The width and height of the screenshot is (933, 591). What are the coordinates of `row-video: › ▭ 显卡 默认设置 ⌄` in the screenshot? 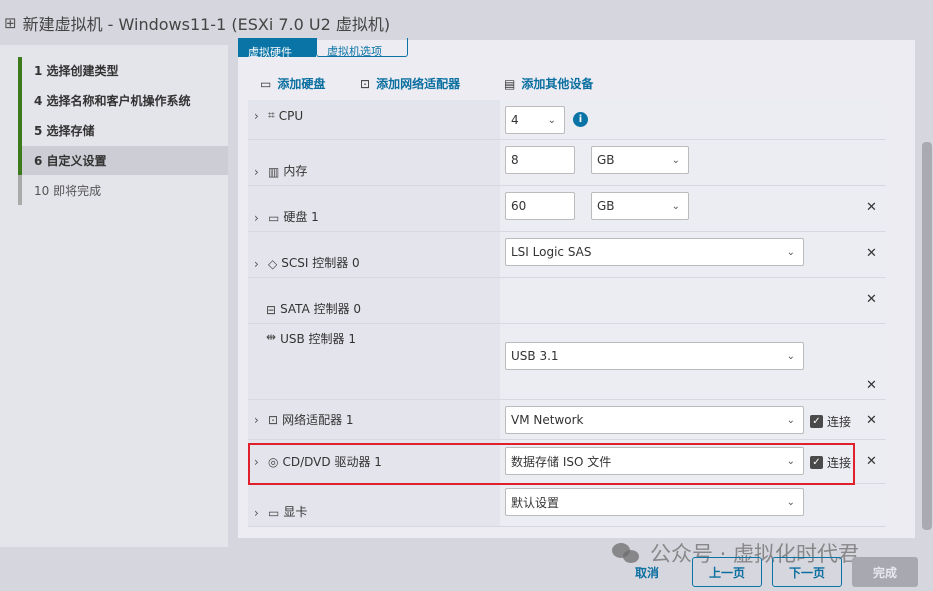 It's located at (567, 505).